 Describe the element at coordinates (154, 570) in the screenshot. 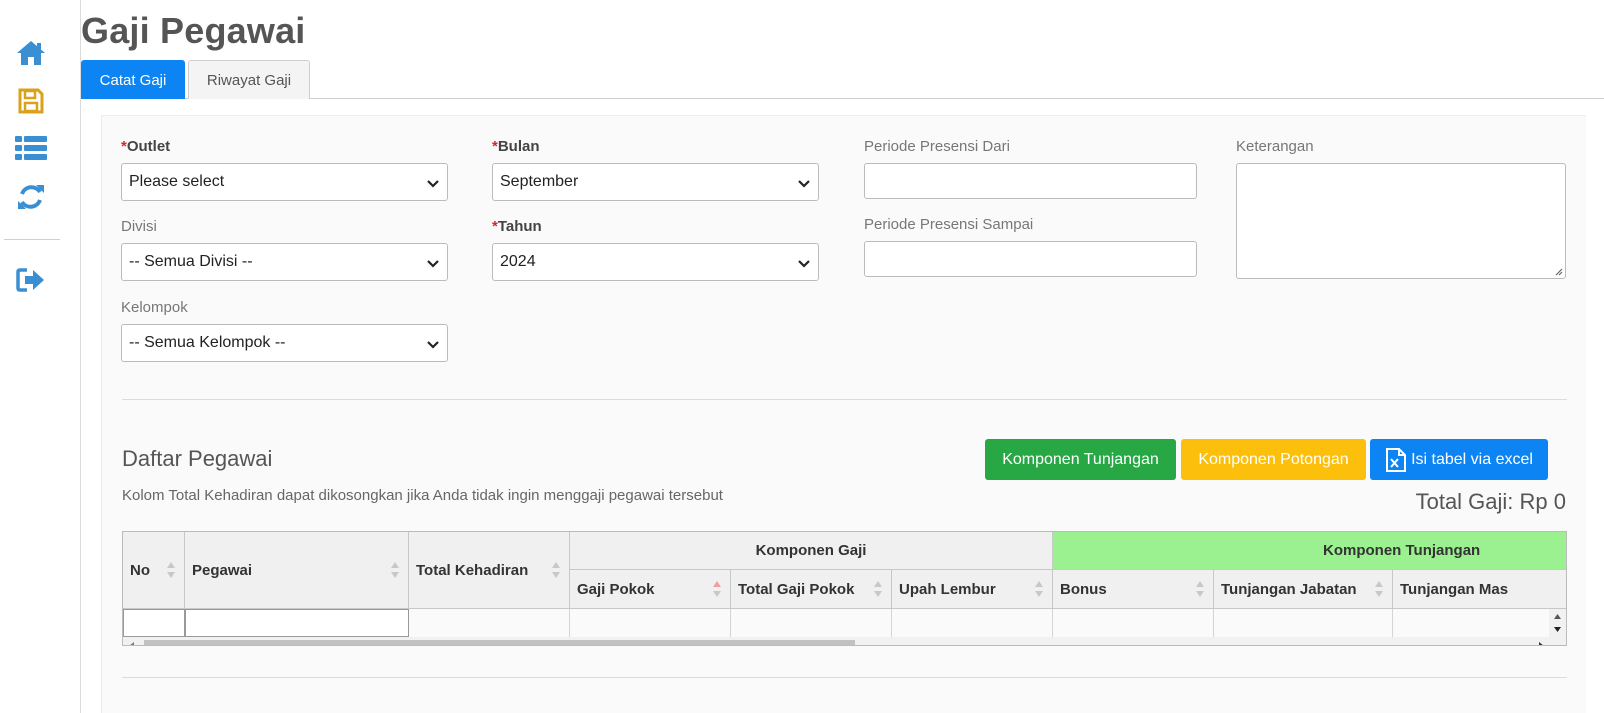

I see `col-header-no: No` at that location.